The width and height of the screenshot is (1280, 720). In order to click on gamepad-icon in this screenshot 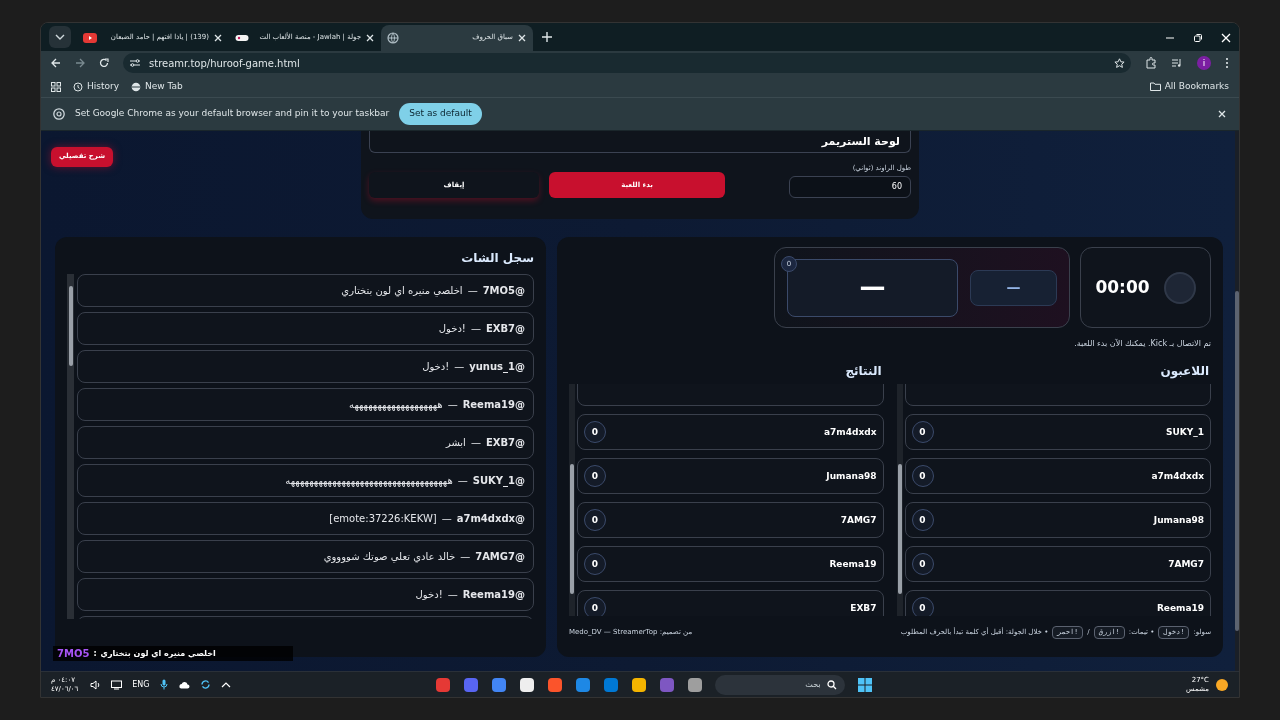, I will do `click(242, 37)`.